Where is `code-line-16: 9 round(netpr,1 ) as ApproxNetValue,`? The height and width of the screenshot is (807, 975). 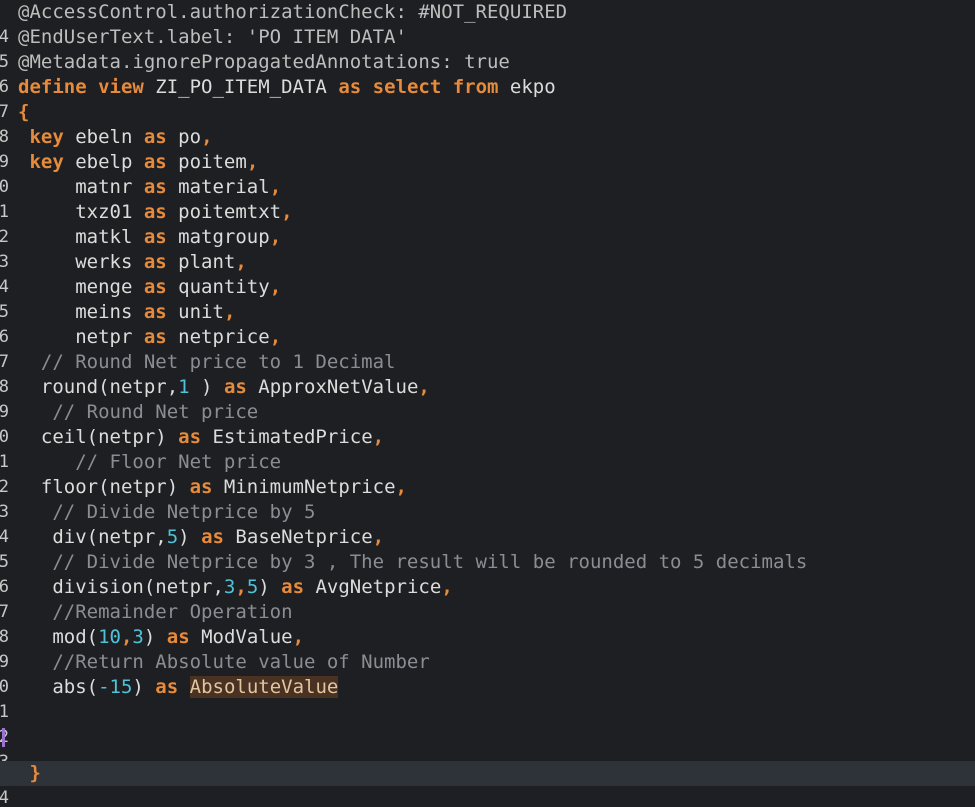 code-line-16: 9 round(netpr,1 ) as ApproxNetValue, is located at coordinates (487, 398).